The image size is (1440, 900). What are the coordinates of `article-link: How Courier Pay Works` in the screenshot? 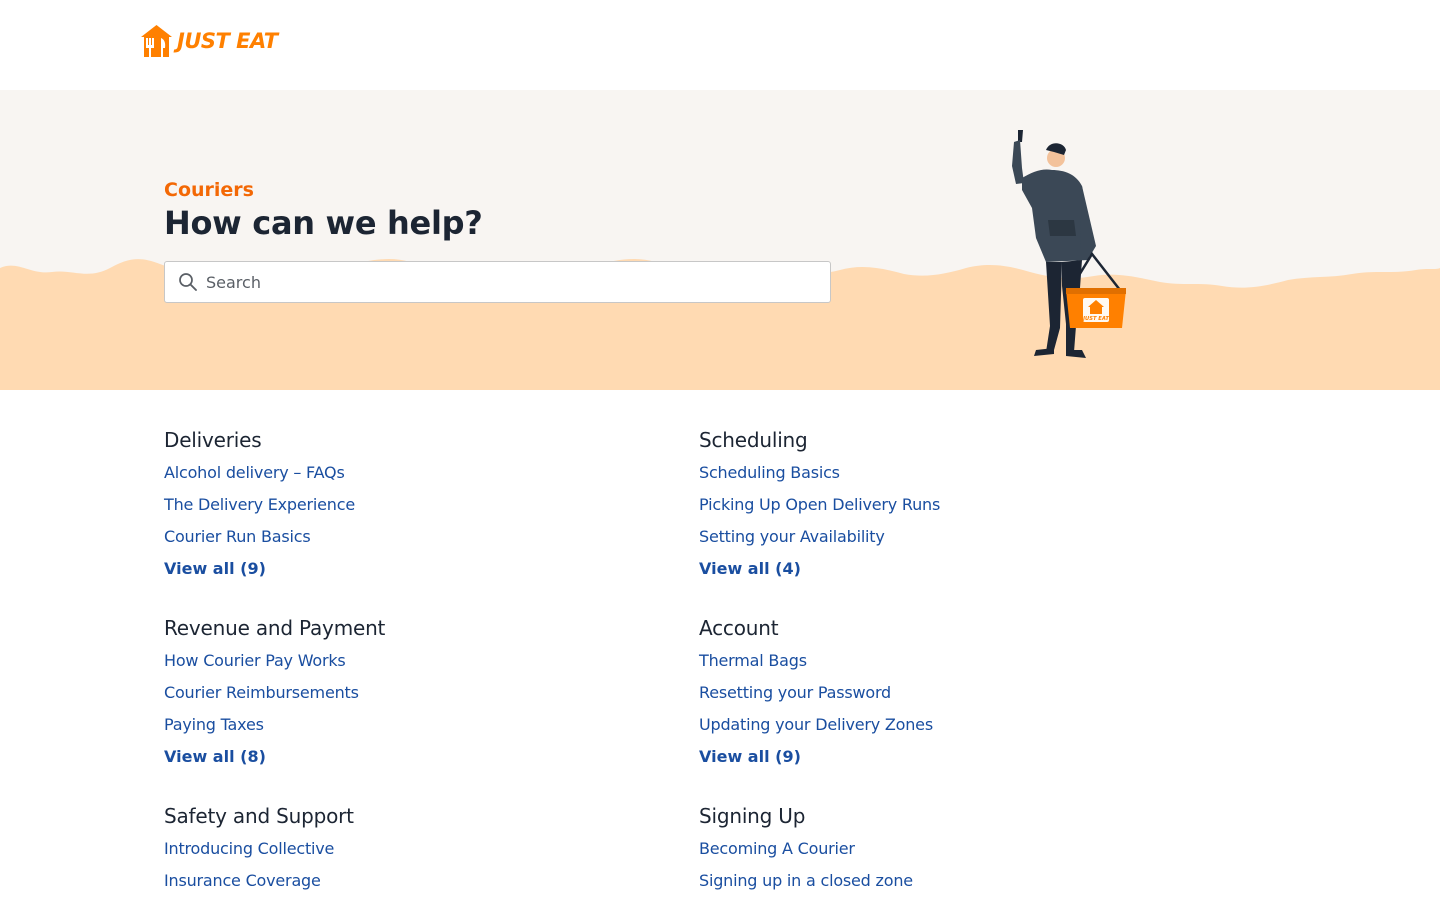 It's located at (255, 660).